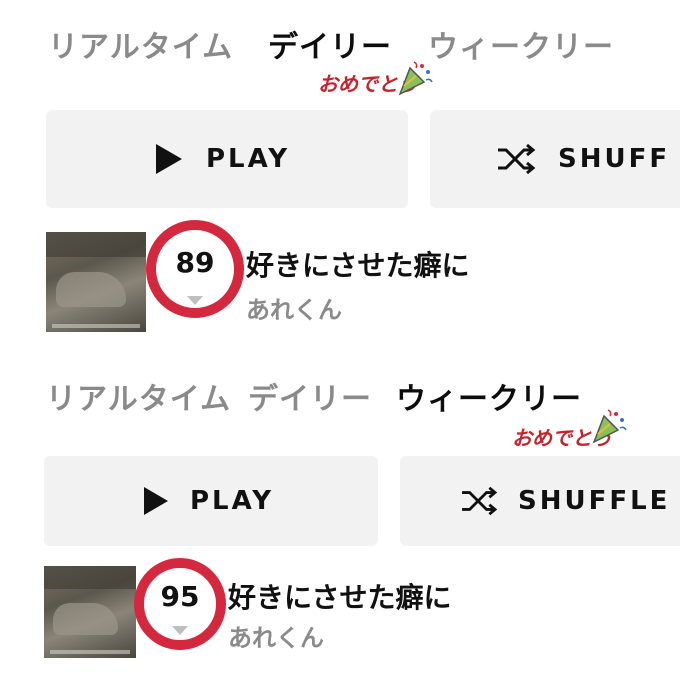 The width and height of the screenshot is (680, 680). I want to click on shuffle-button: SHUFF, so click(555, 159).